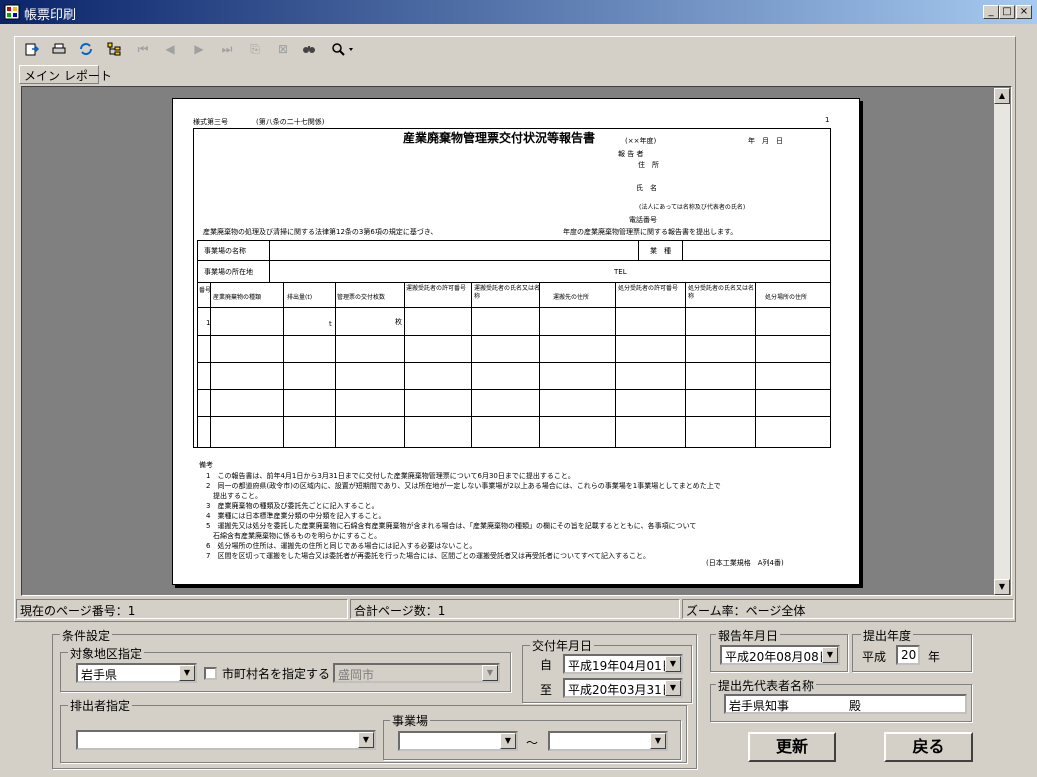  What do you see at coordinates (792, 747) in the screenshot?
I see `update-button: 更新` at bounding box center [792, 747].